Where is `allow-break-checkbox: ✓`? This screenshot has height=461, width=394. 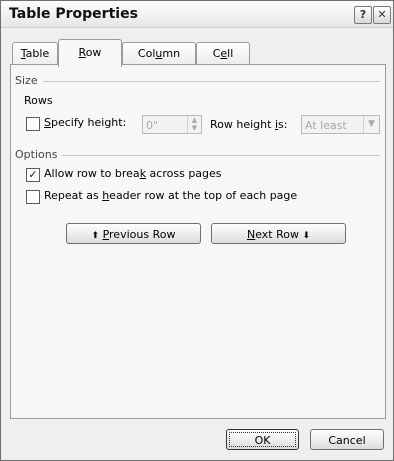 allow-break-checkbox: ✓ is located at coordinates (33, 175).